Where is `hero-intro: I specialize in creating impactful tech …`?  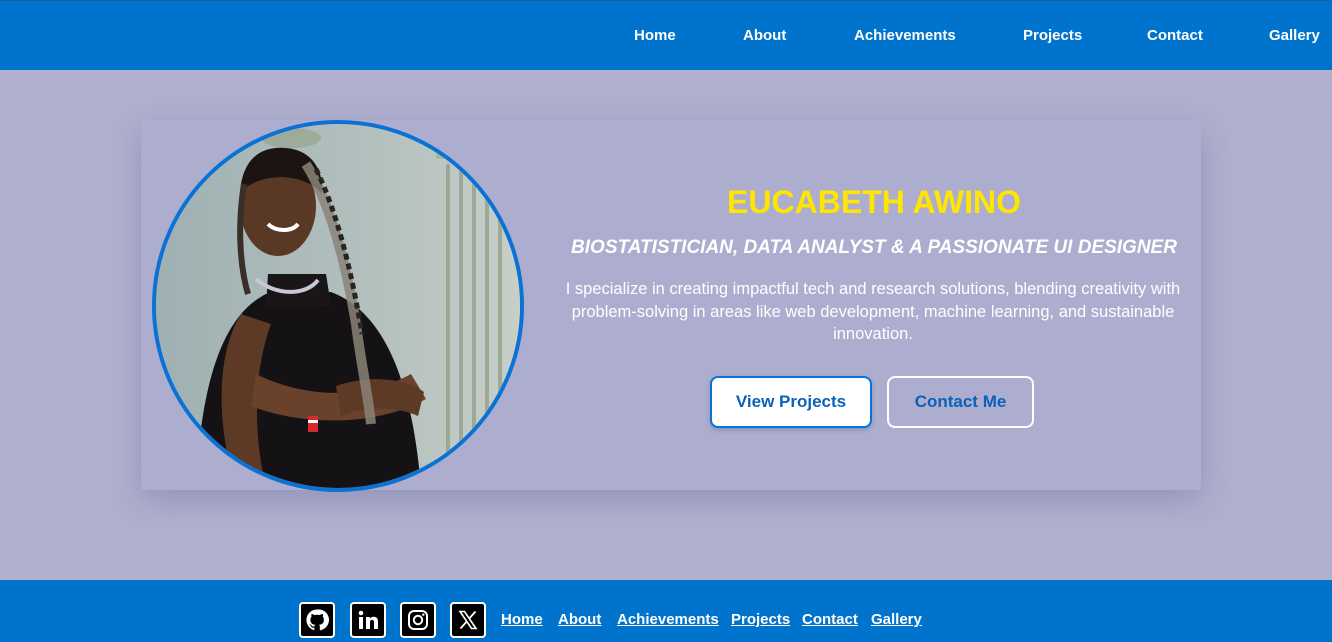
hero-intro: I specialize in creating impactful tech … is located at coordinates (873, 311).